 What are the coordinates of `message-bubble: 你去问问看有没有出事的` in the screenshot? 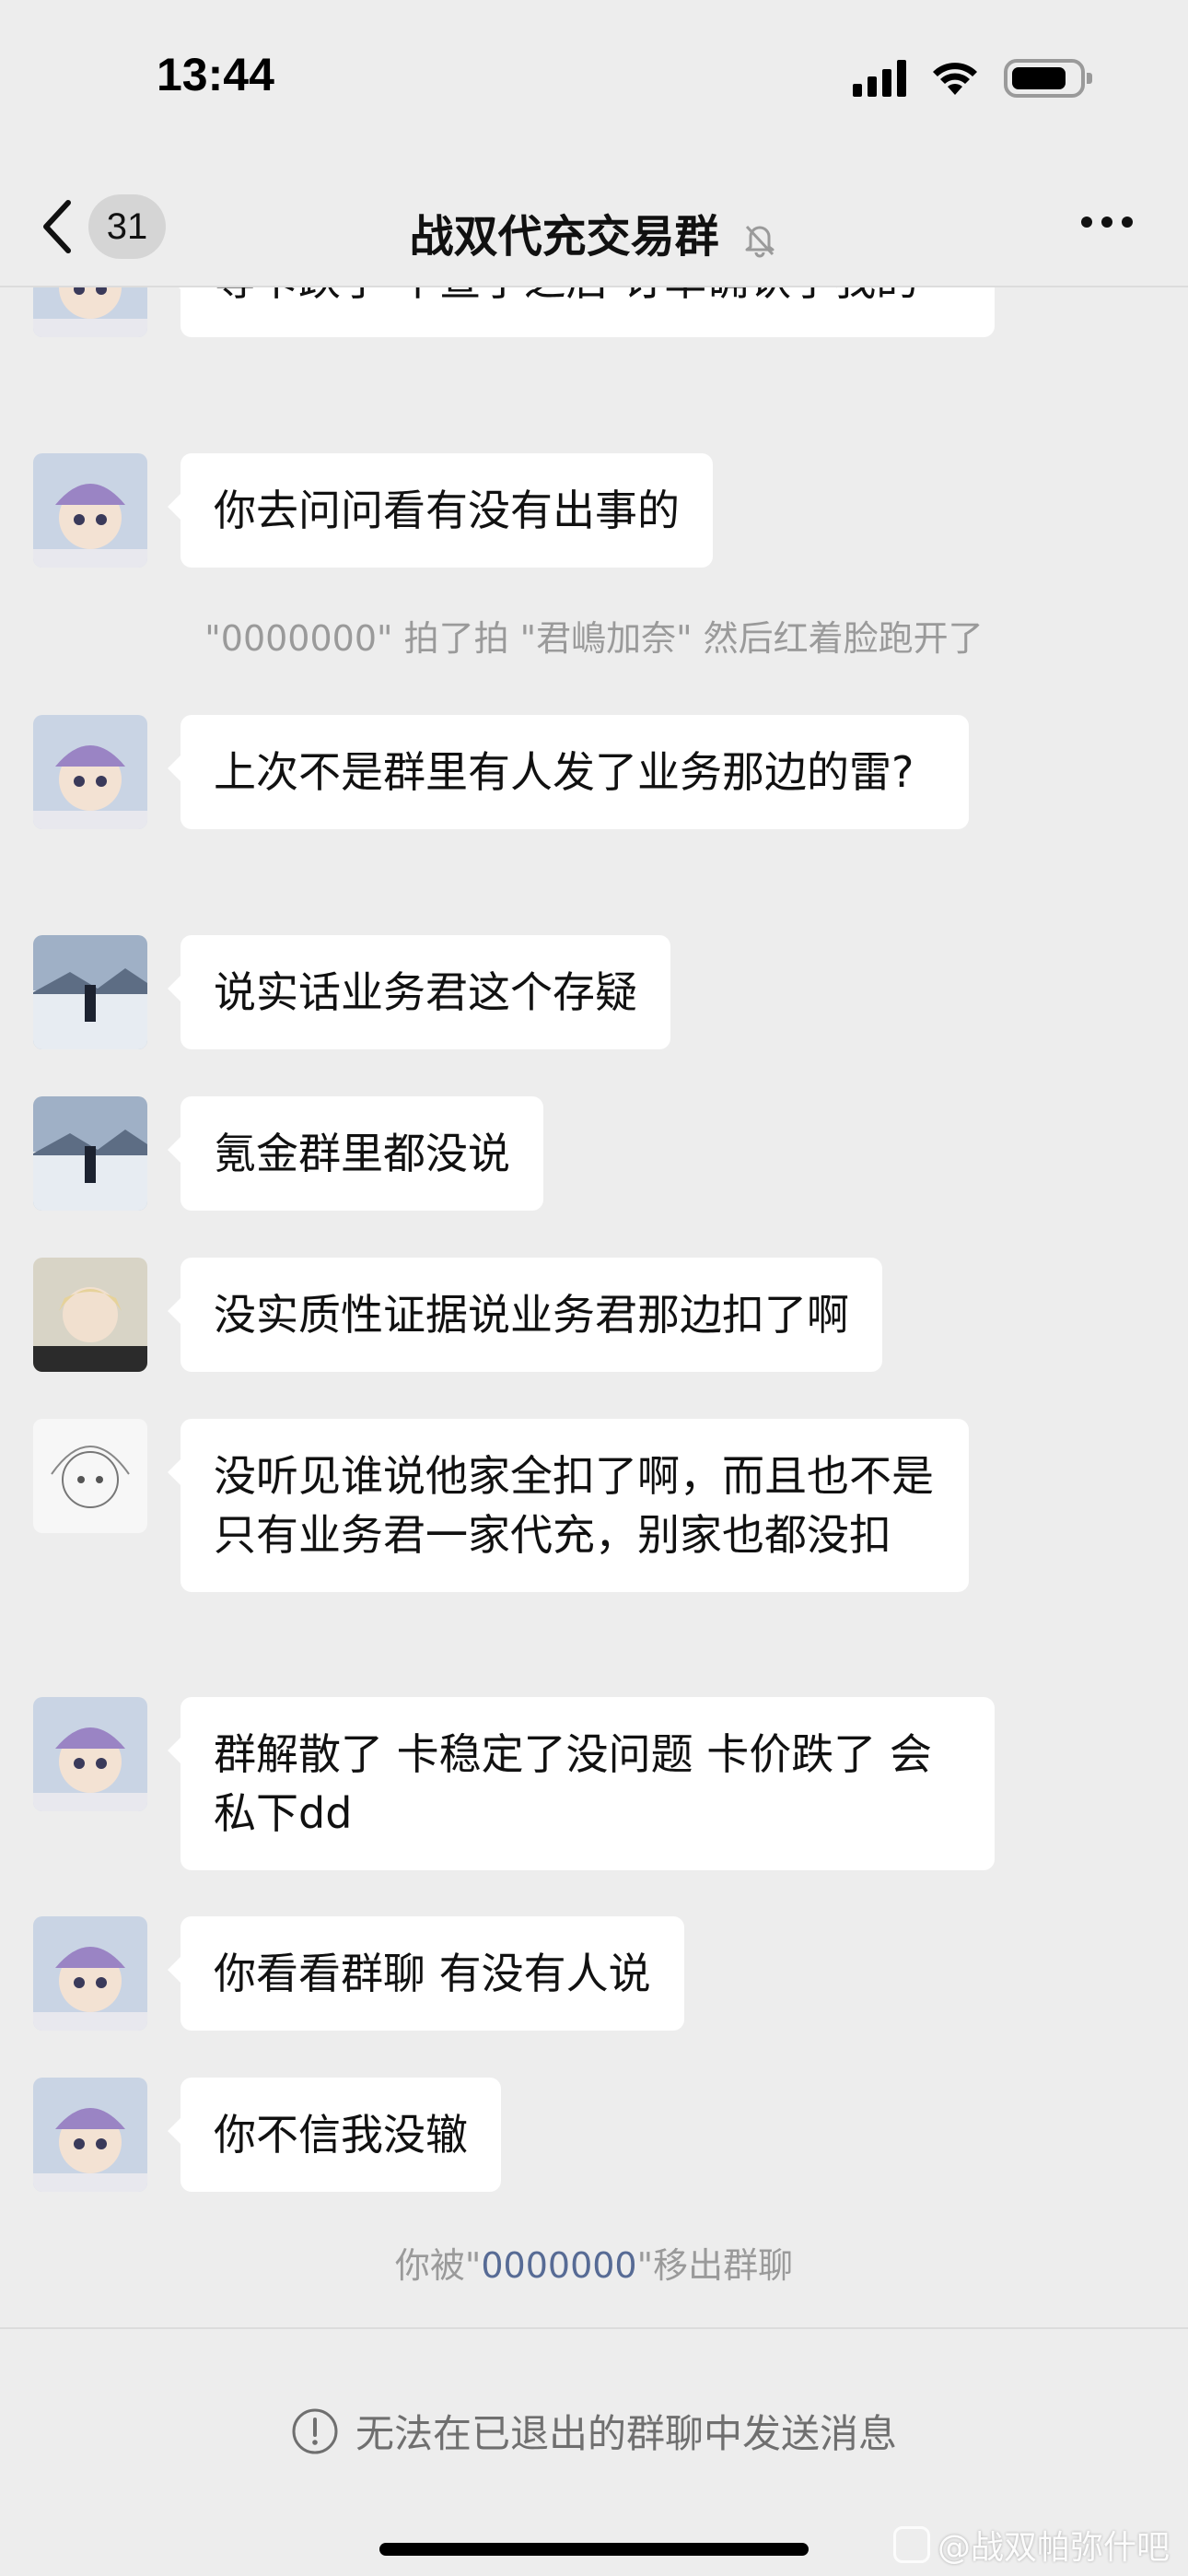 It's located at (440, 510).